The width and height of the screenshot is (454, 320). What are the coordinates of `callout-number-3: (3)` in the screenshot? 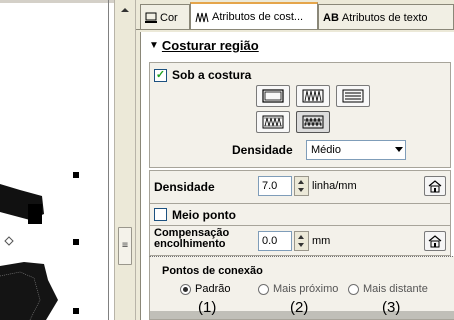 It's located at (391, 307).